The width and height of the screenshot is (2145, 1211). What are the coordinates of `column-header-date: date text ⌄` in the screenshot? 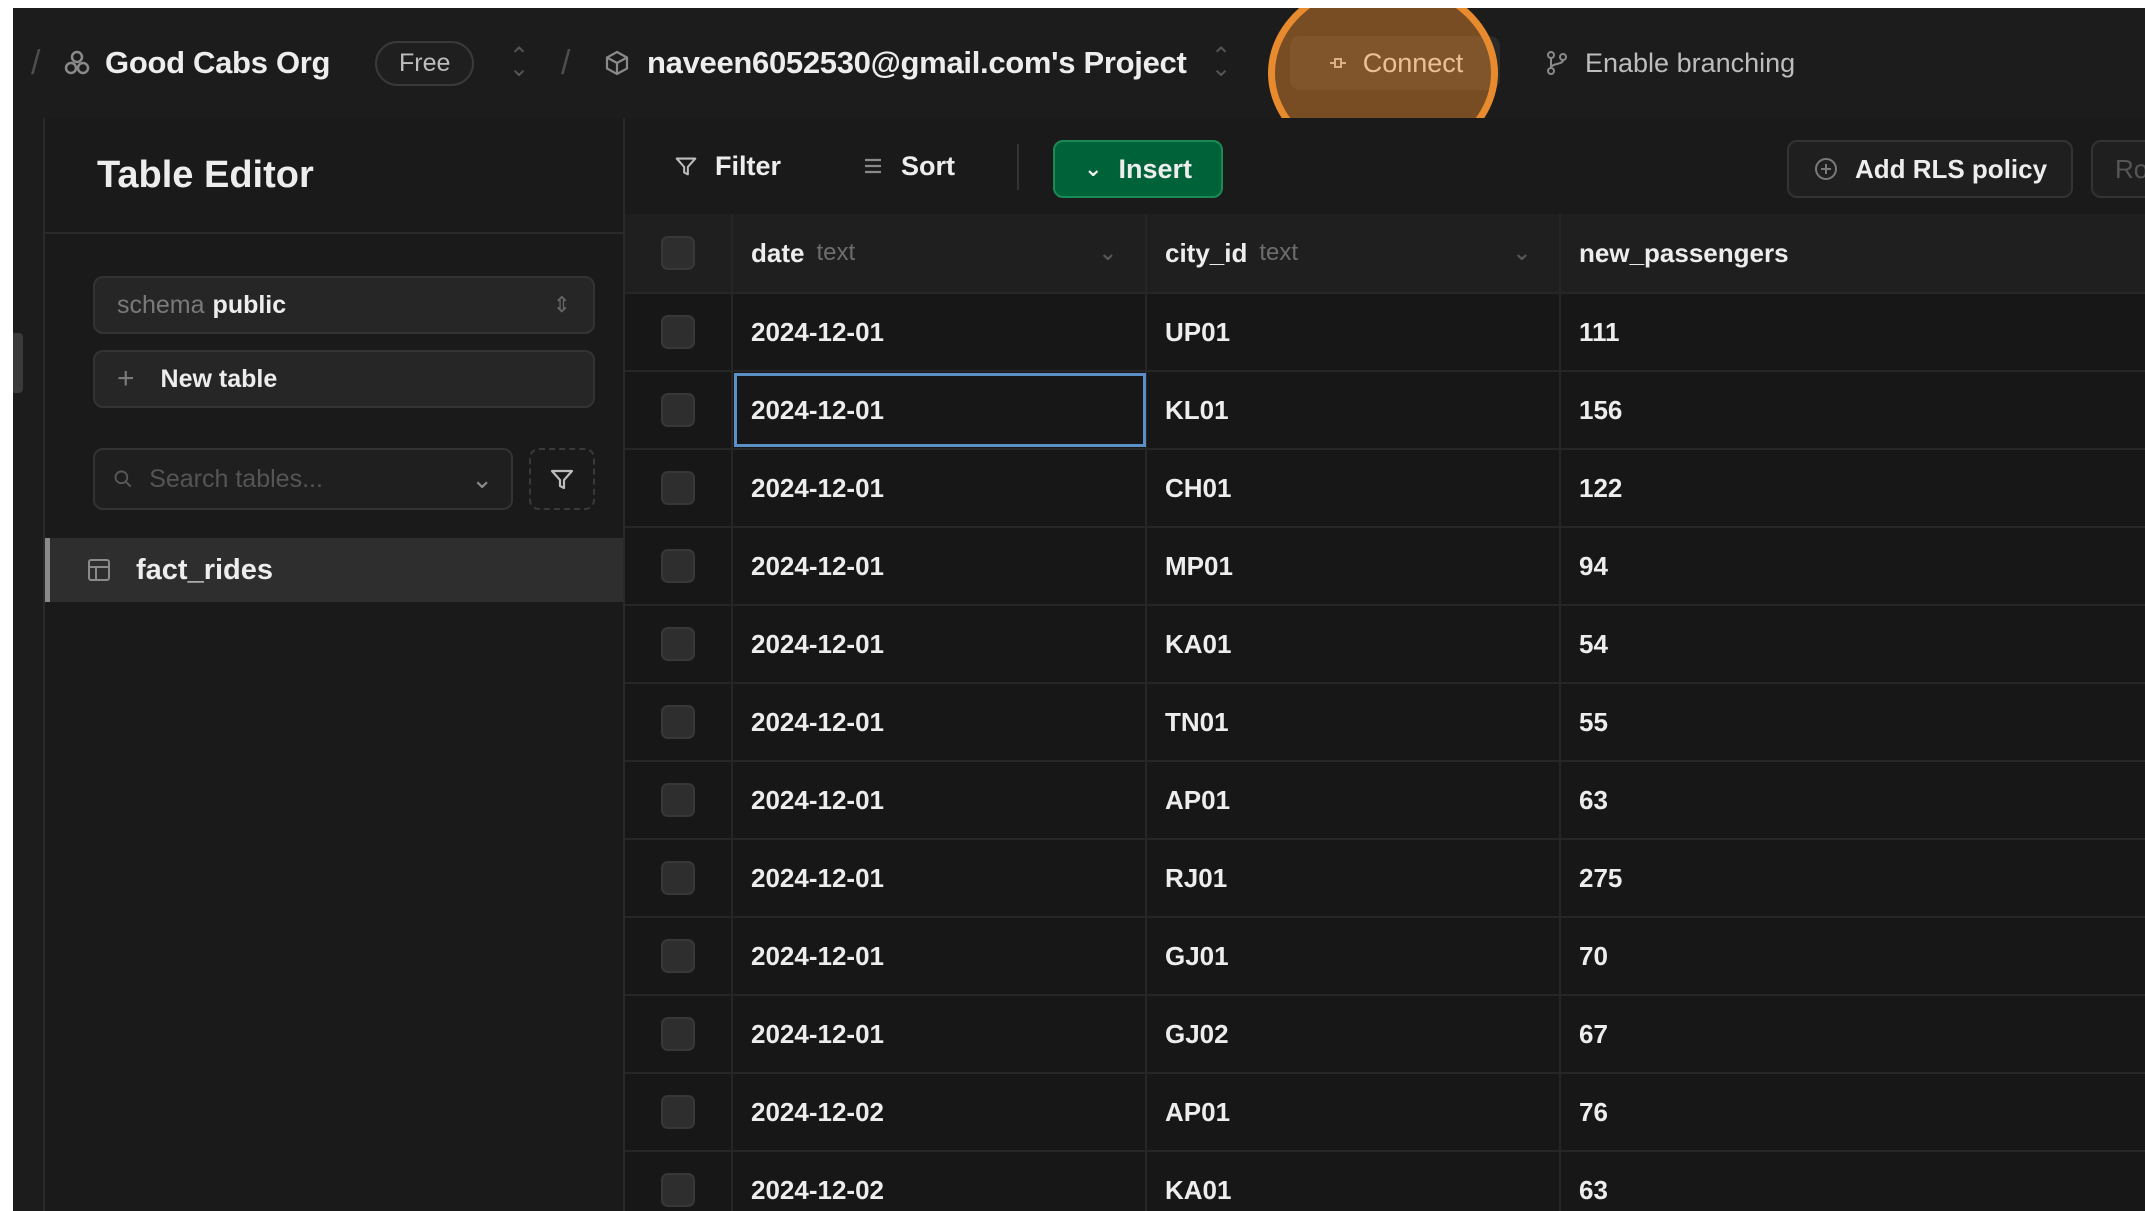 It's located at (940, 253).